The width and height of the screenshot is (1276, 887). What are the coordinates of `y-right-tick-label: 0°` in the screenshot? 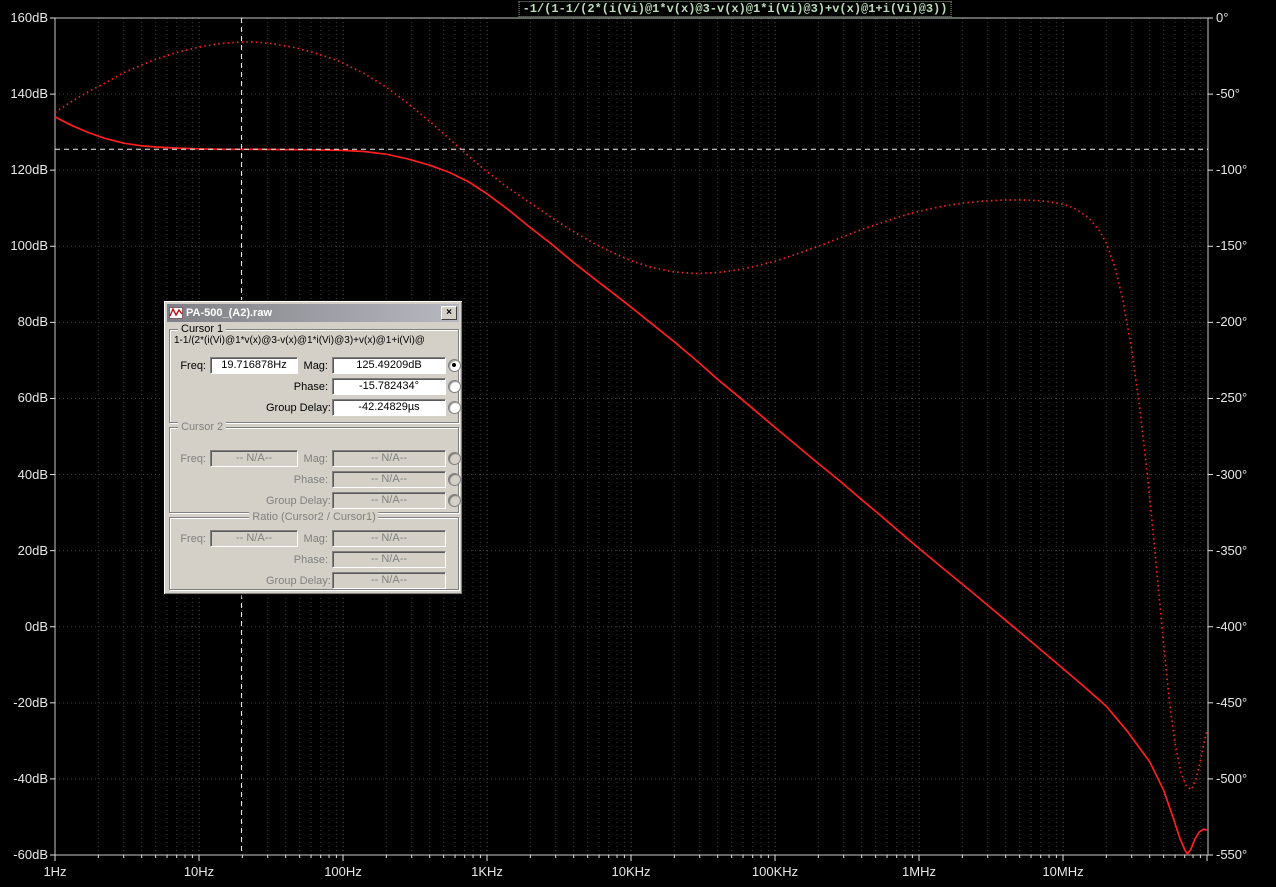 It's located at (1222, 17).